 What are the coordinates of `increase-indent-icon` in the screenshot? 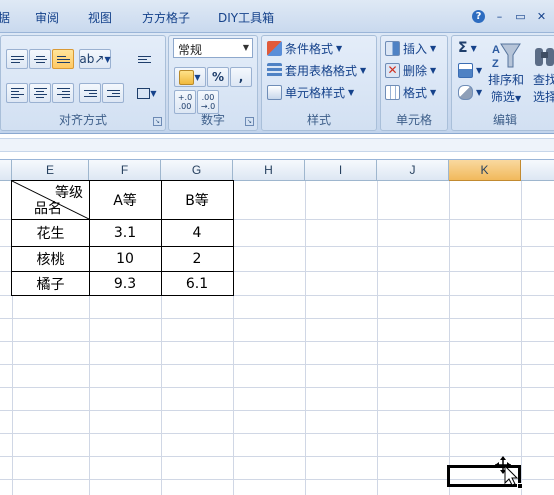 It's located at (113, 93).